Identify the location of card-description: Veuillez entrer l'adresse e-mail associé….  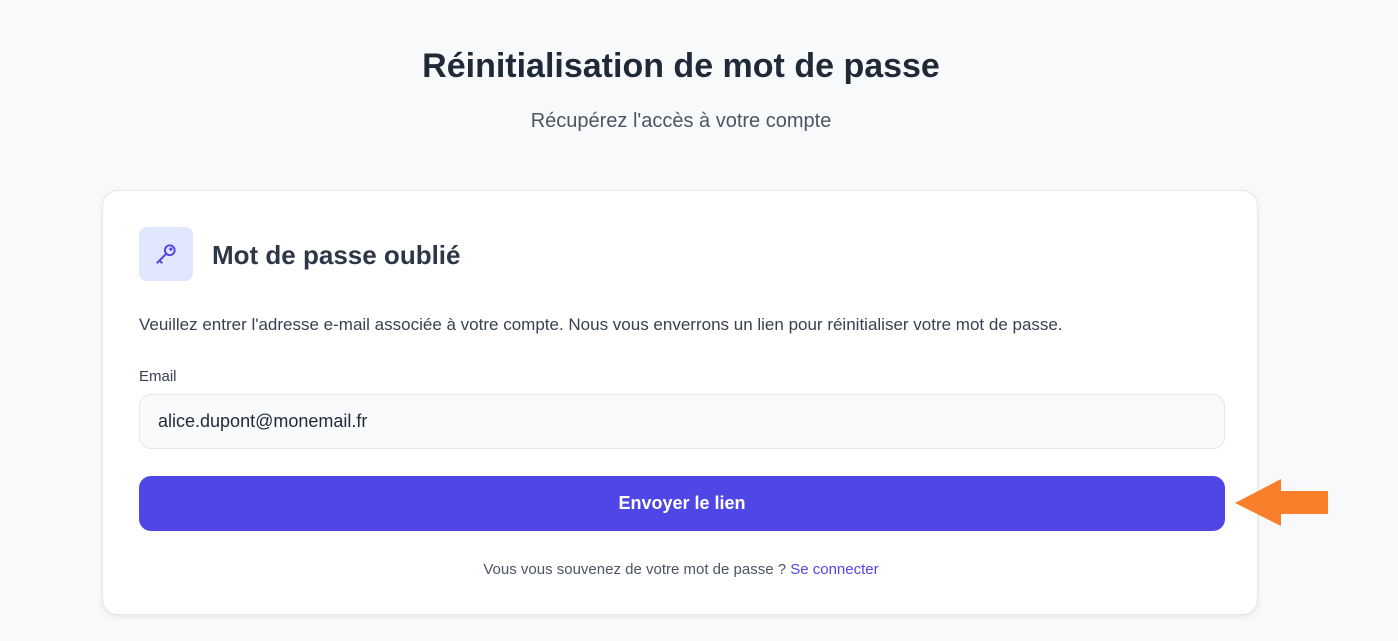
(601, 324).